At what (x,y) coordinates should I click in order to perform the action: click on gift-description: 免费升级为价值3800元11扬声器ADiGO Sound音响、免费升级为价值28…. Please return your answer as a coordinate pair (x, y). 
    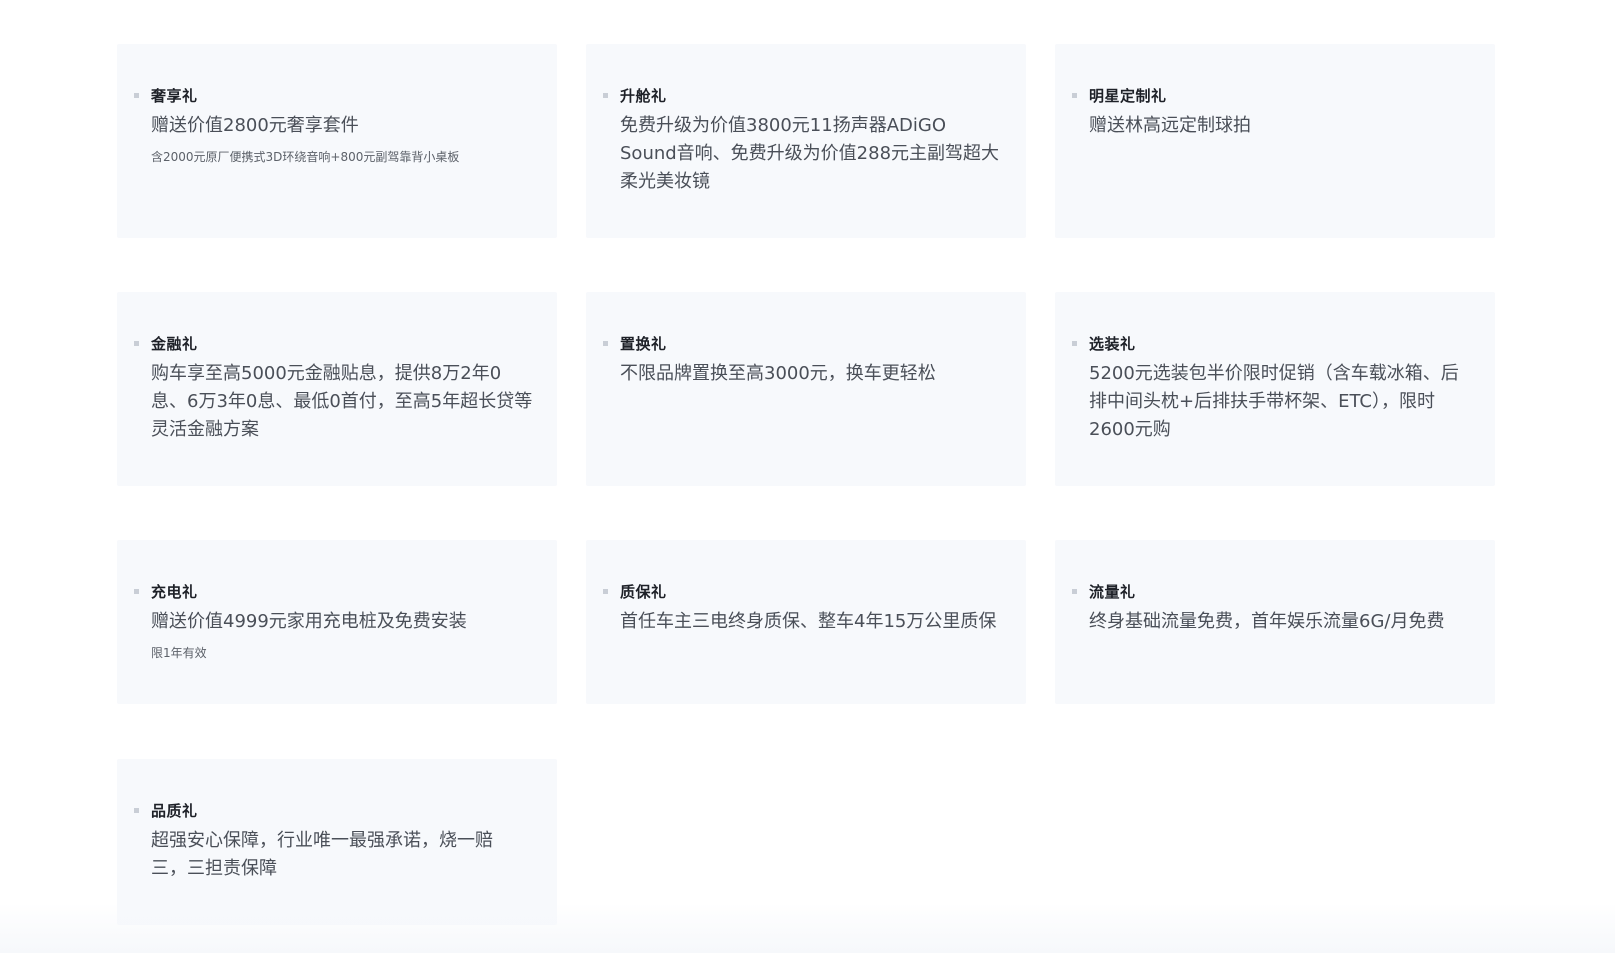
    Looking at the image, I should click on (810, 153).